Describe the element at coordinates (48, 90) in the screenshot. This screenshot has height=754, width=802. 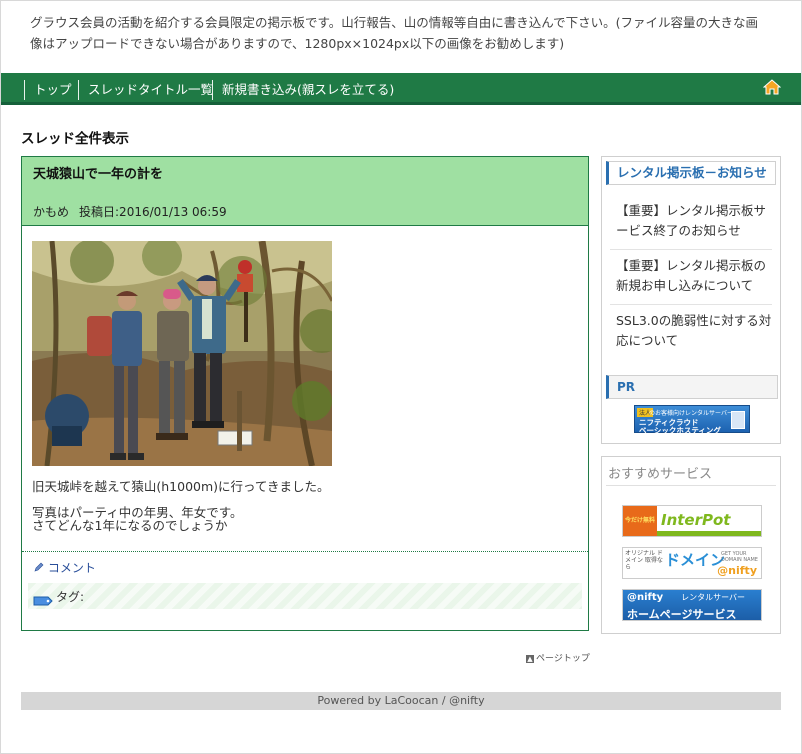
I see `nav-top-link: トップ` at that location.